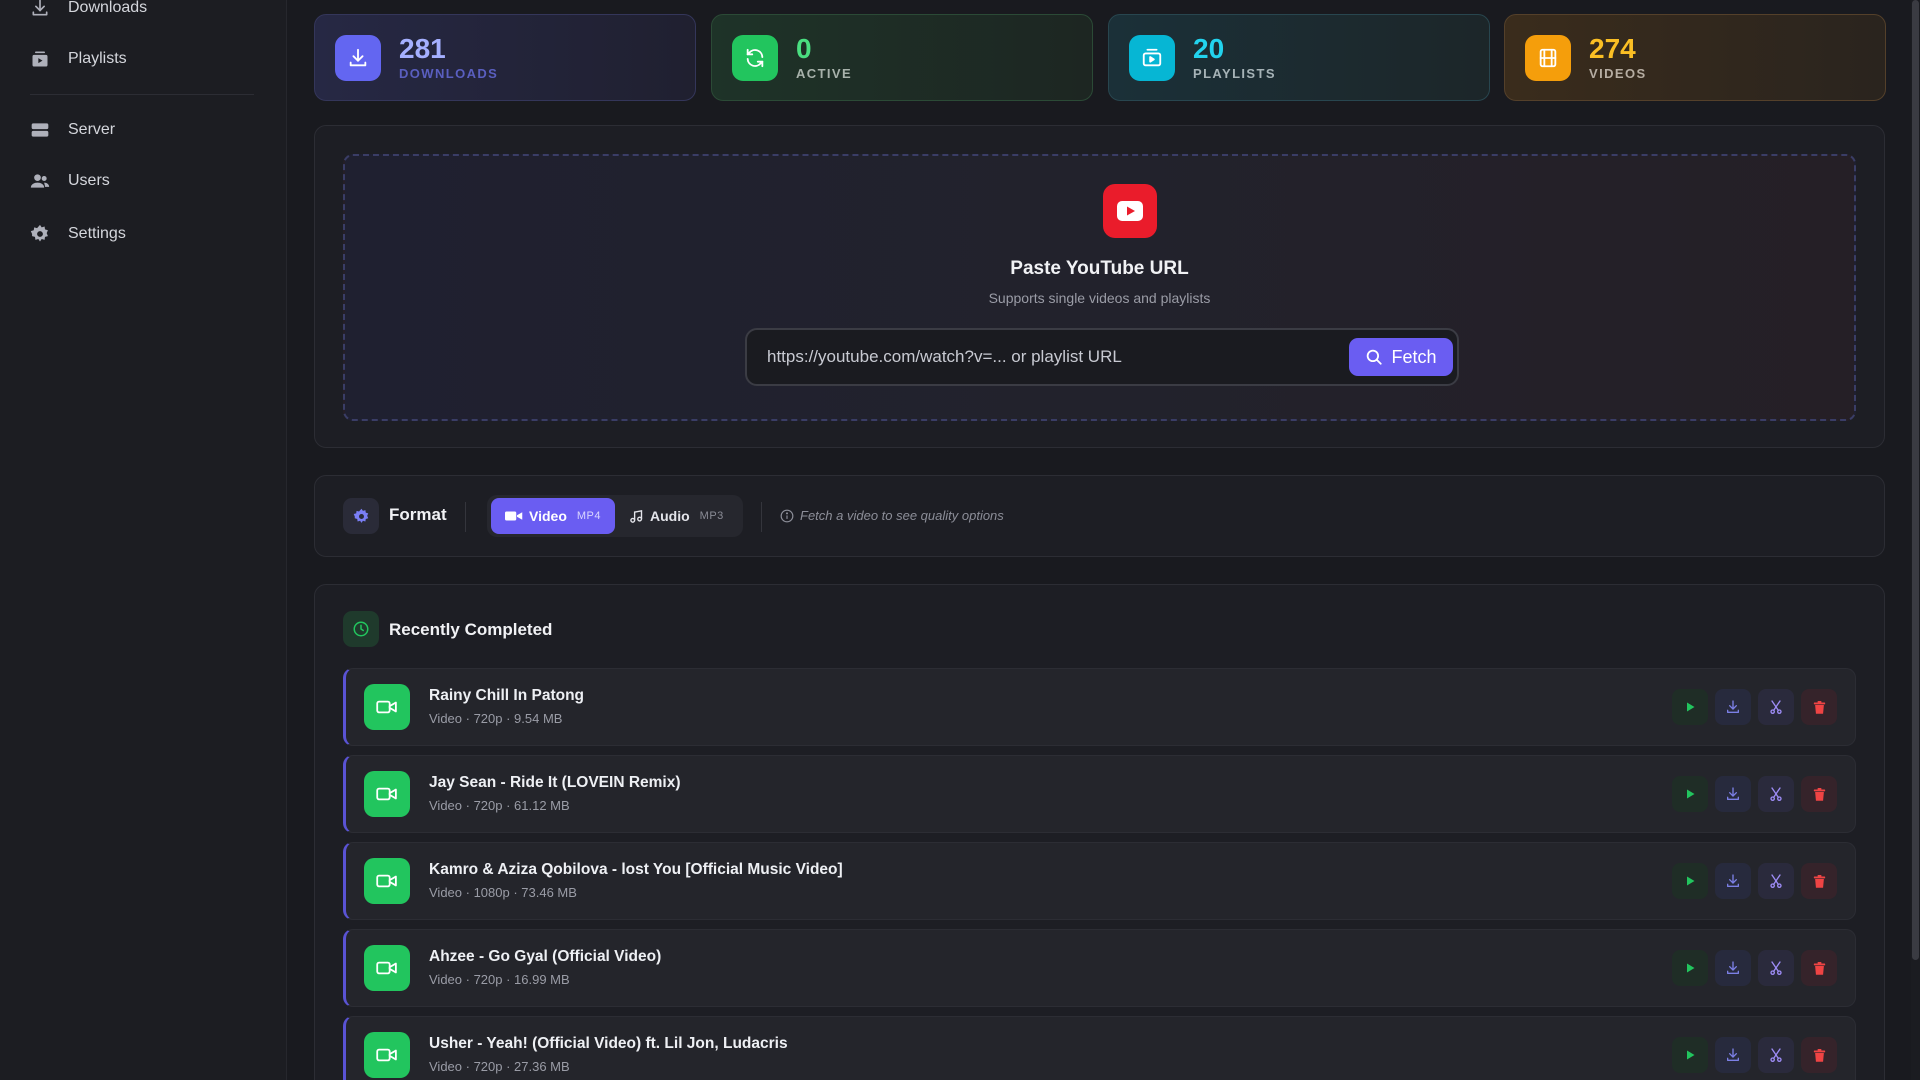 This screenshot has height=1080, width=1920. Describe the element at coordinates (545, 956) in the screenshot. I see `item-title: Ahzee - Go Gyal (Official Video)` at that location.